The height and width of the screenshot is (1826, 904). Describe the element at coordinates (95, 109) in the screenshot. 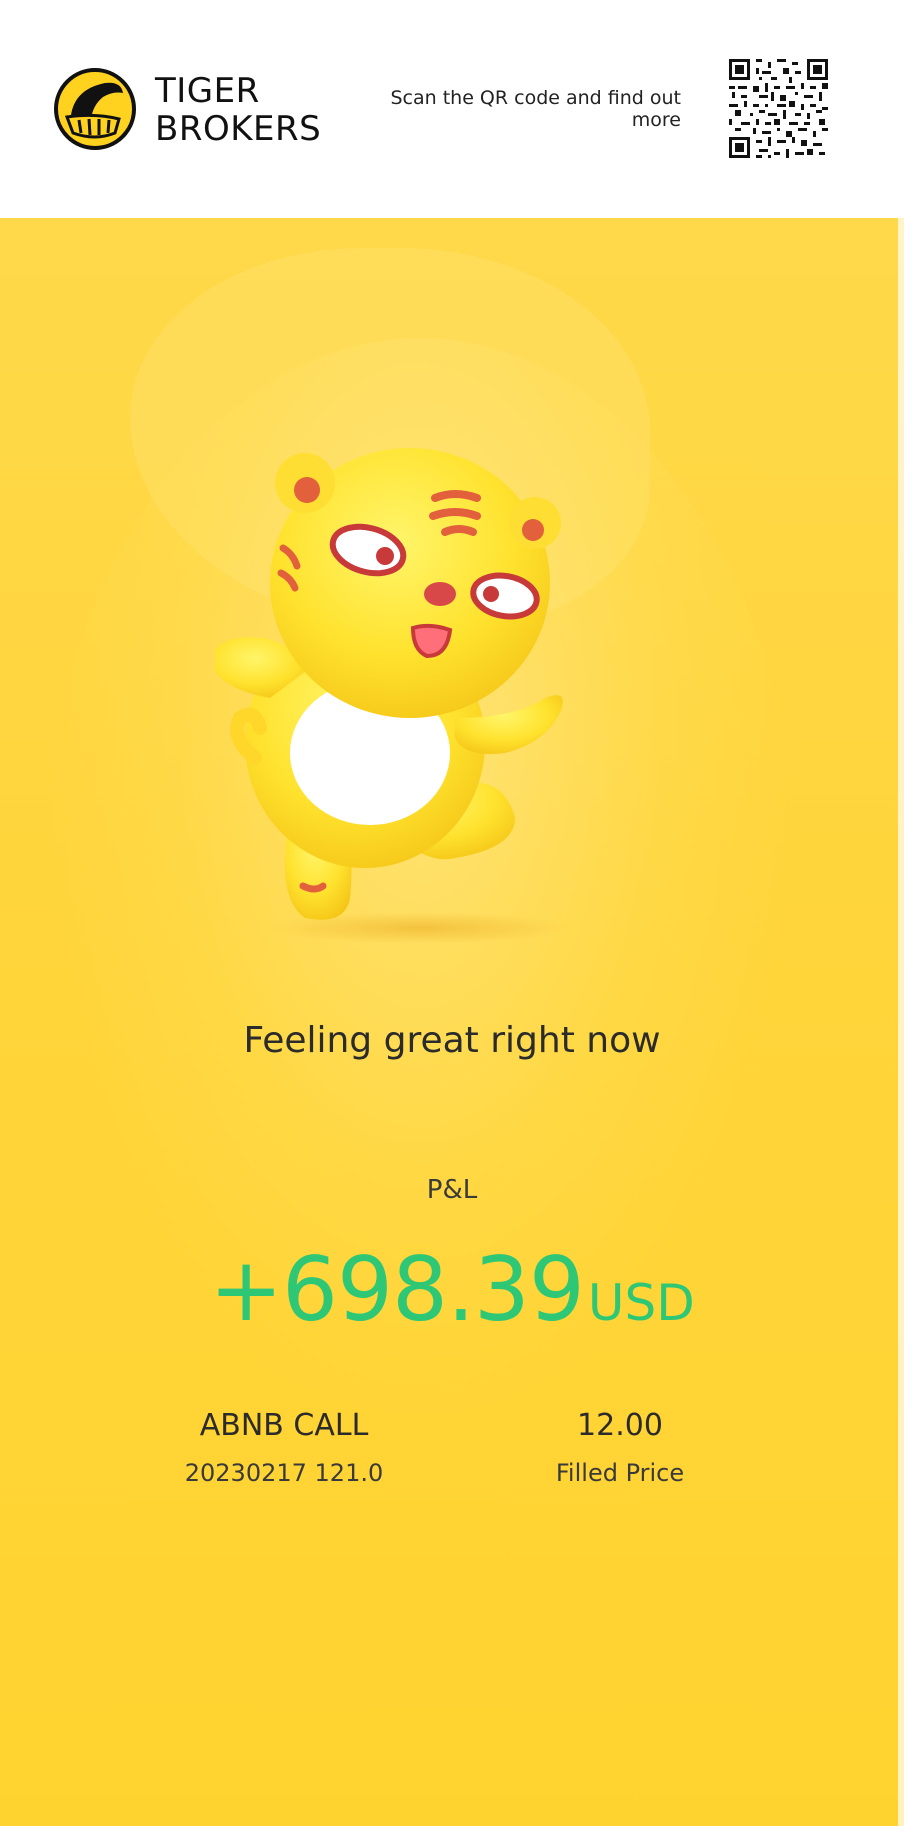

I see `tiger-brokers-logo-icon` at that location.